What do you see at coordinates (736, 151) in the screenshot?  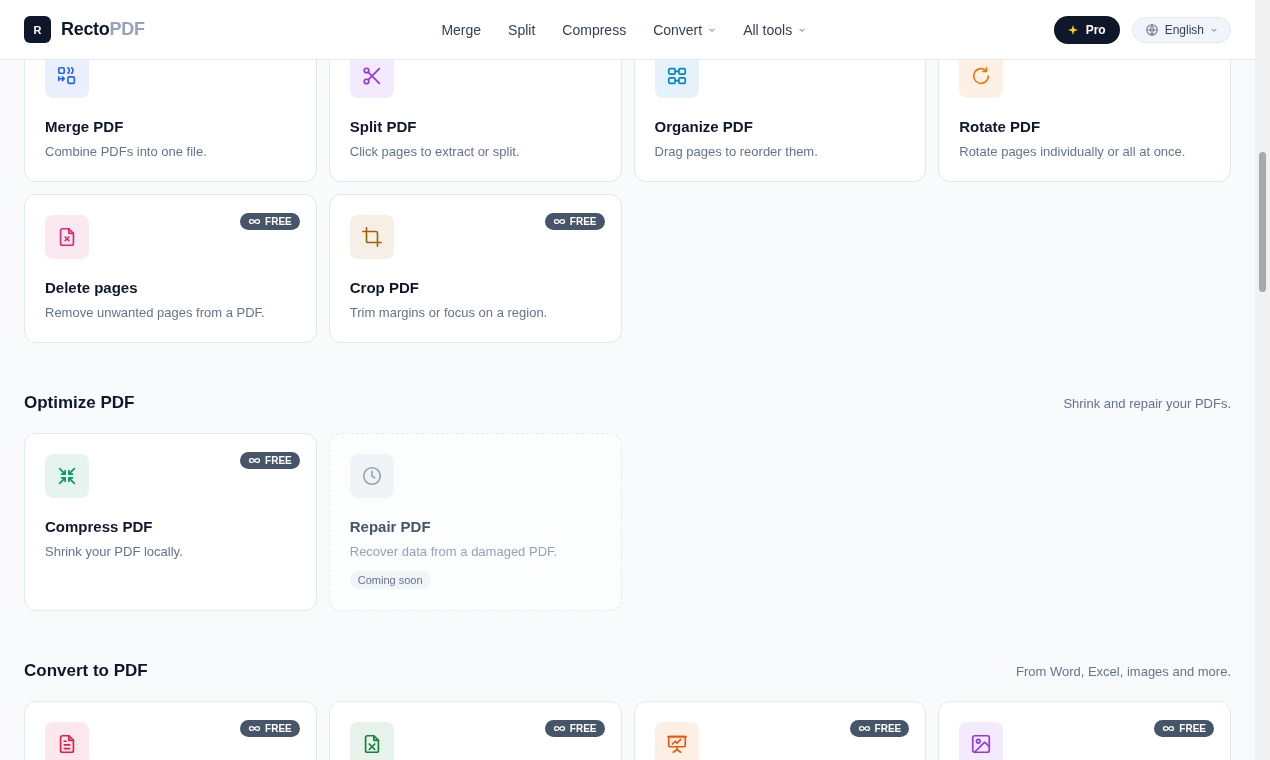 I see `card-description: Drag pages to reorder them.` at bounding box center [736, 151].